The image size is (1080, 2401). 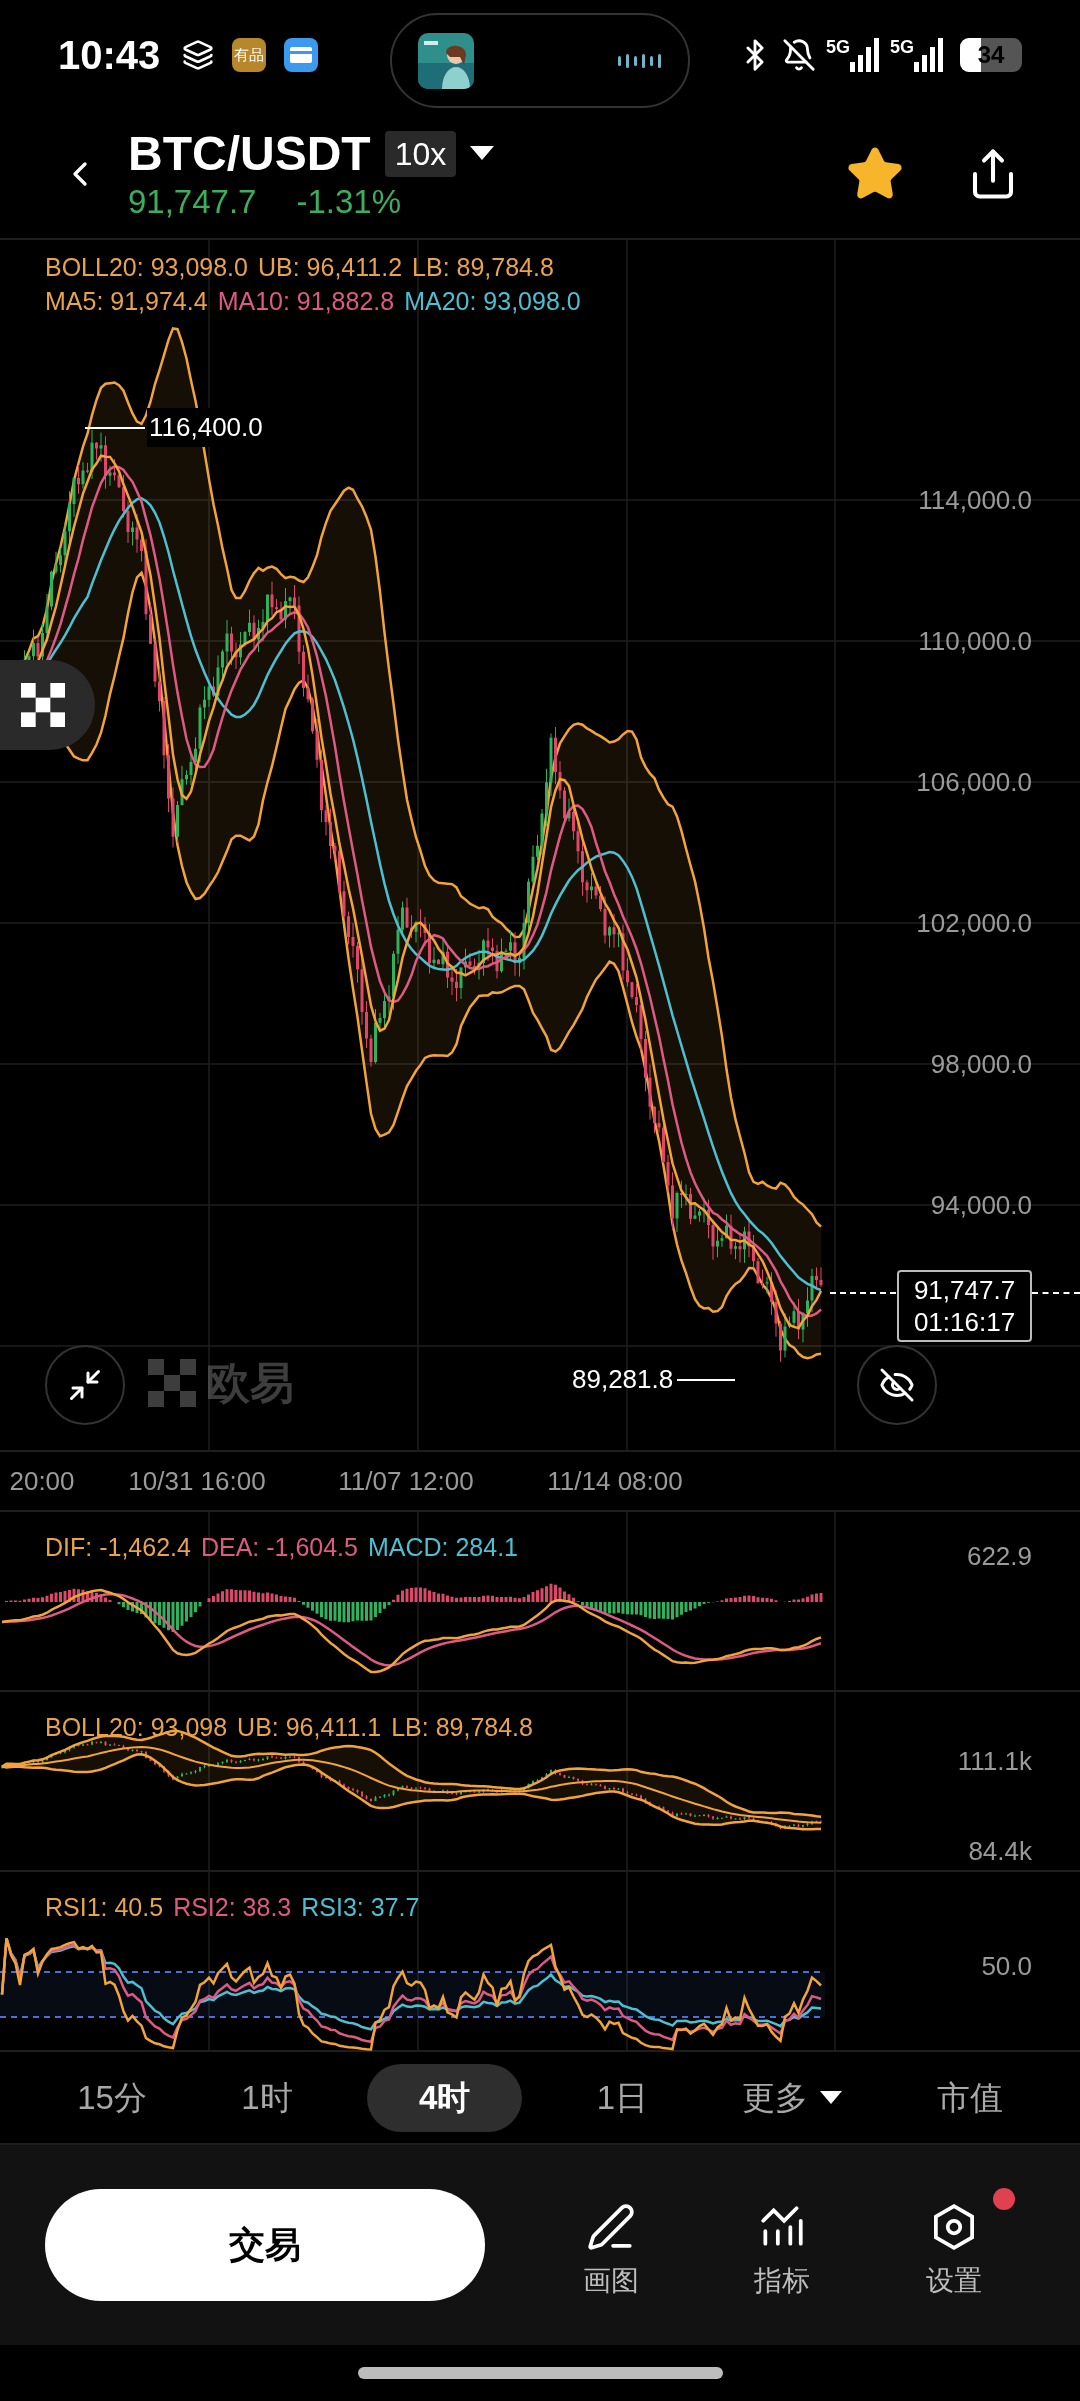 I want to click on boll-axis-label: 111.1k, so click(x=994, y=1761).